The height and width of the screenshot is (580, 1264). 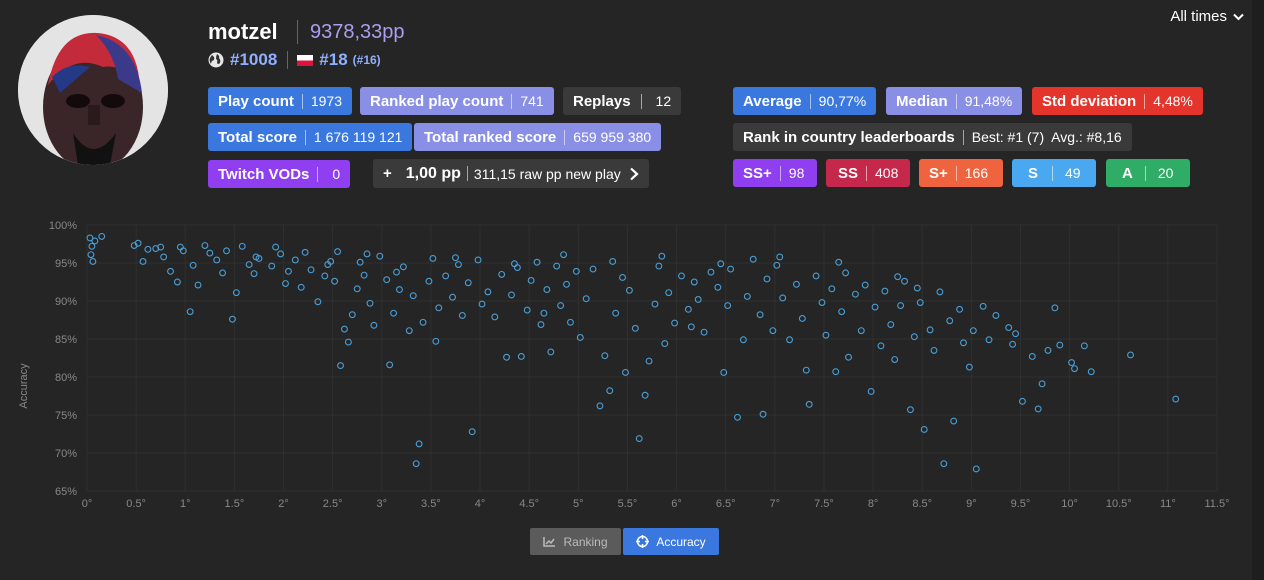 What do you see at coordinates (305, 60) in the screenshot?
I see `poland-flag-icon` at bounding box center [305, 60].